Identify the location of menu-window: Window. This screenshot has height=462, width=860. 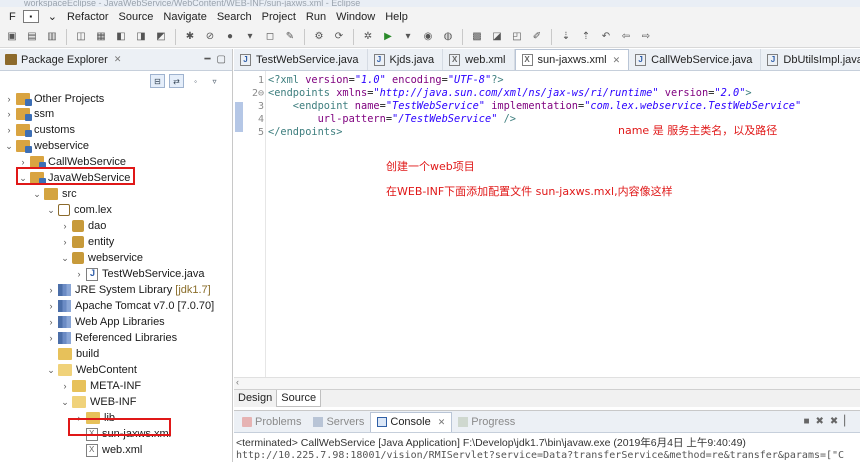
(355, 17).